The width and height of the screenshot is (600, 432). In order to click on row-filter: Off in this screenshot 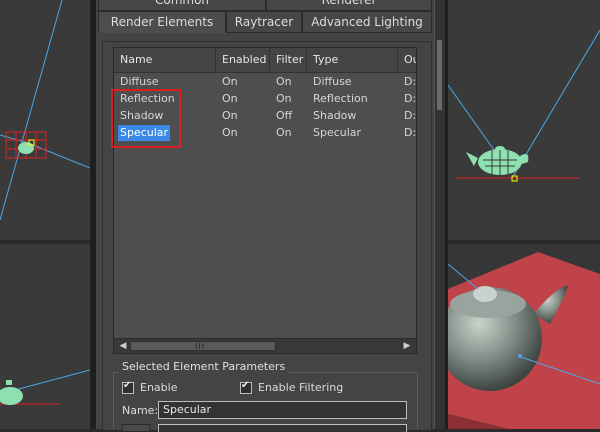, I will do `click(284, 115)`.